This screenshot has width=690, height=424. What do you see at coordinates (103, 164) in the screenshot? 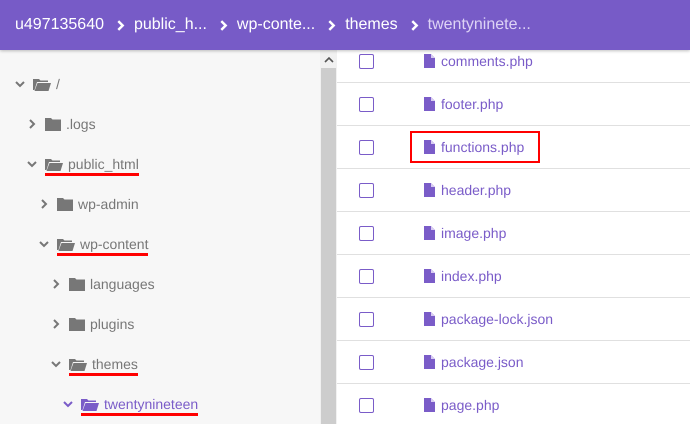
I see `folder-label: public_html` at bounding box center [103, 164].